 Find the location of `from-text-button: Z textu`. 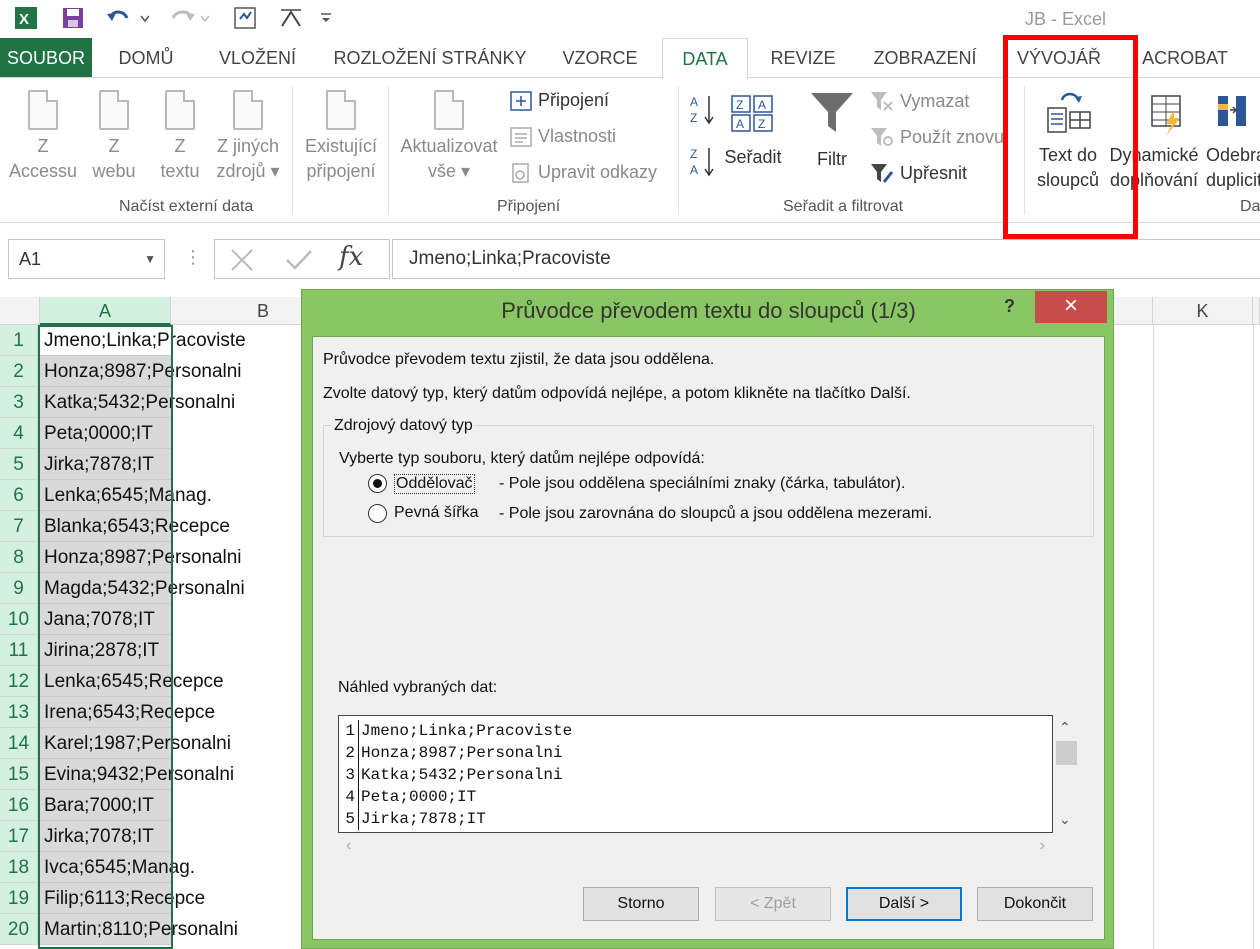

from-text-button: Z textu is located at coordinates (180, 137).